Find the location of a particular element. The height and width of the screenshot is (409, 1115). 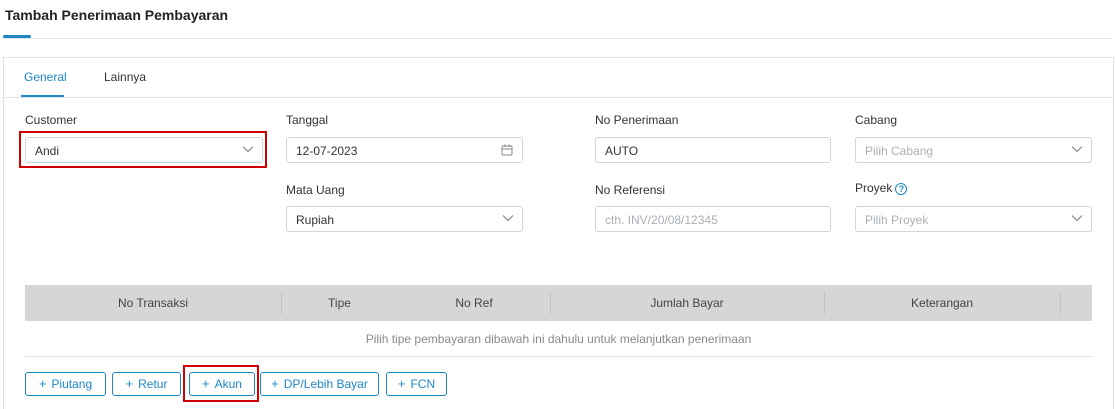

mata-uang-select: Rupiah is located at coordinates (404, 219).